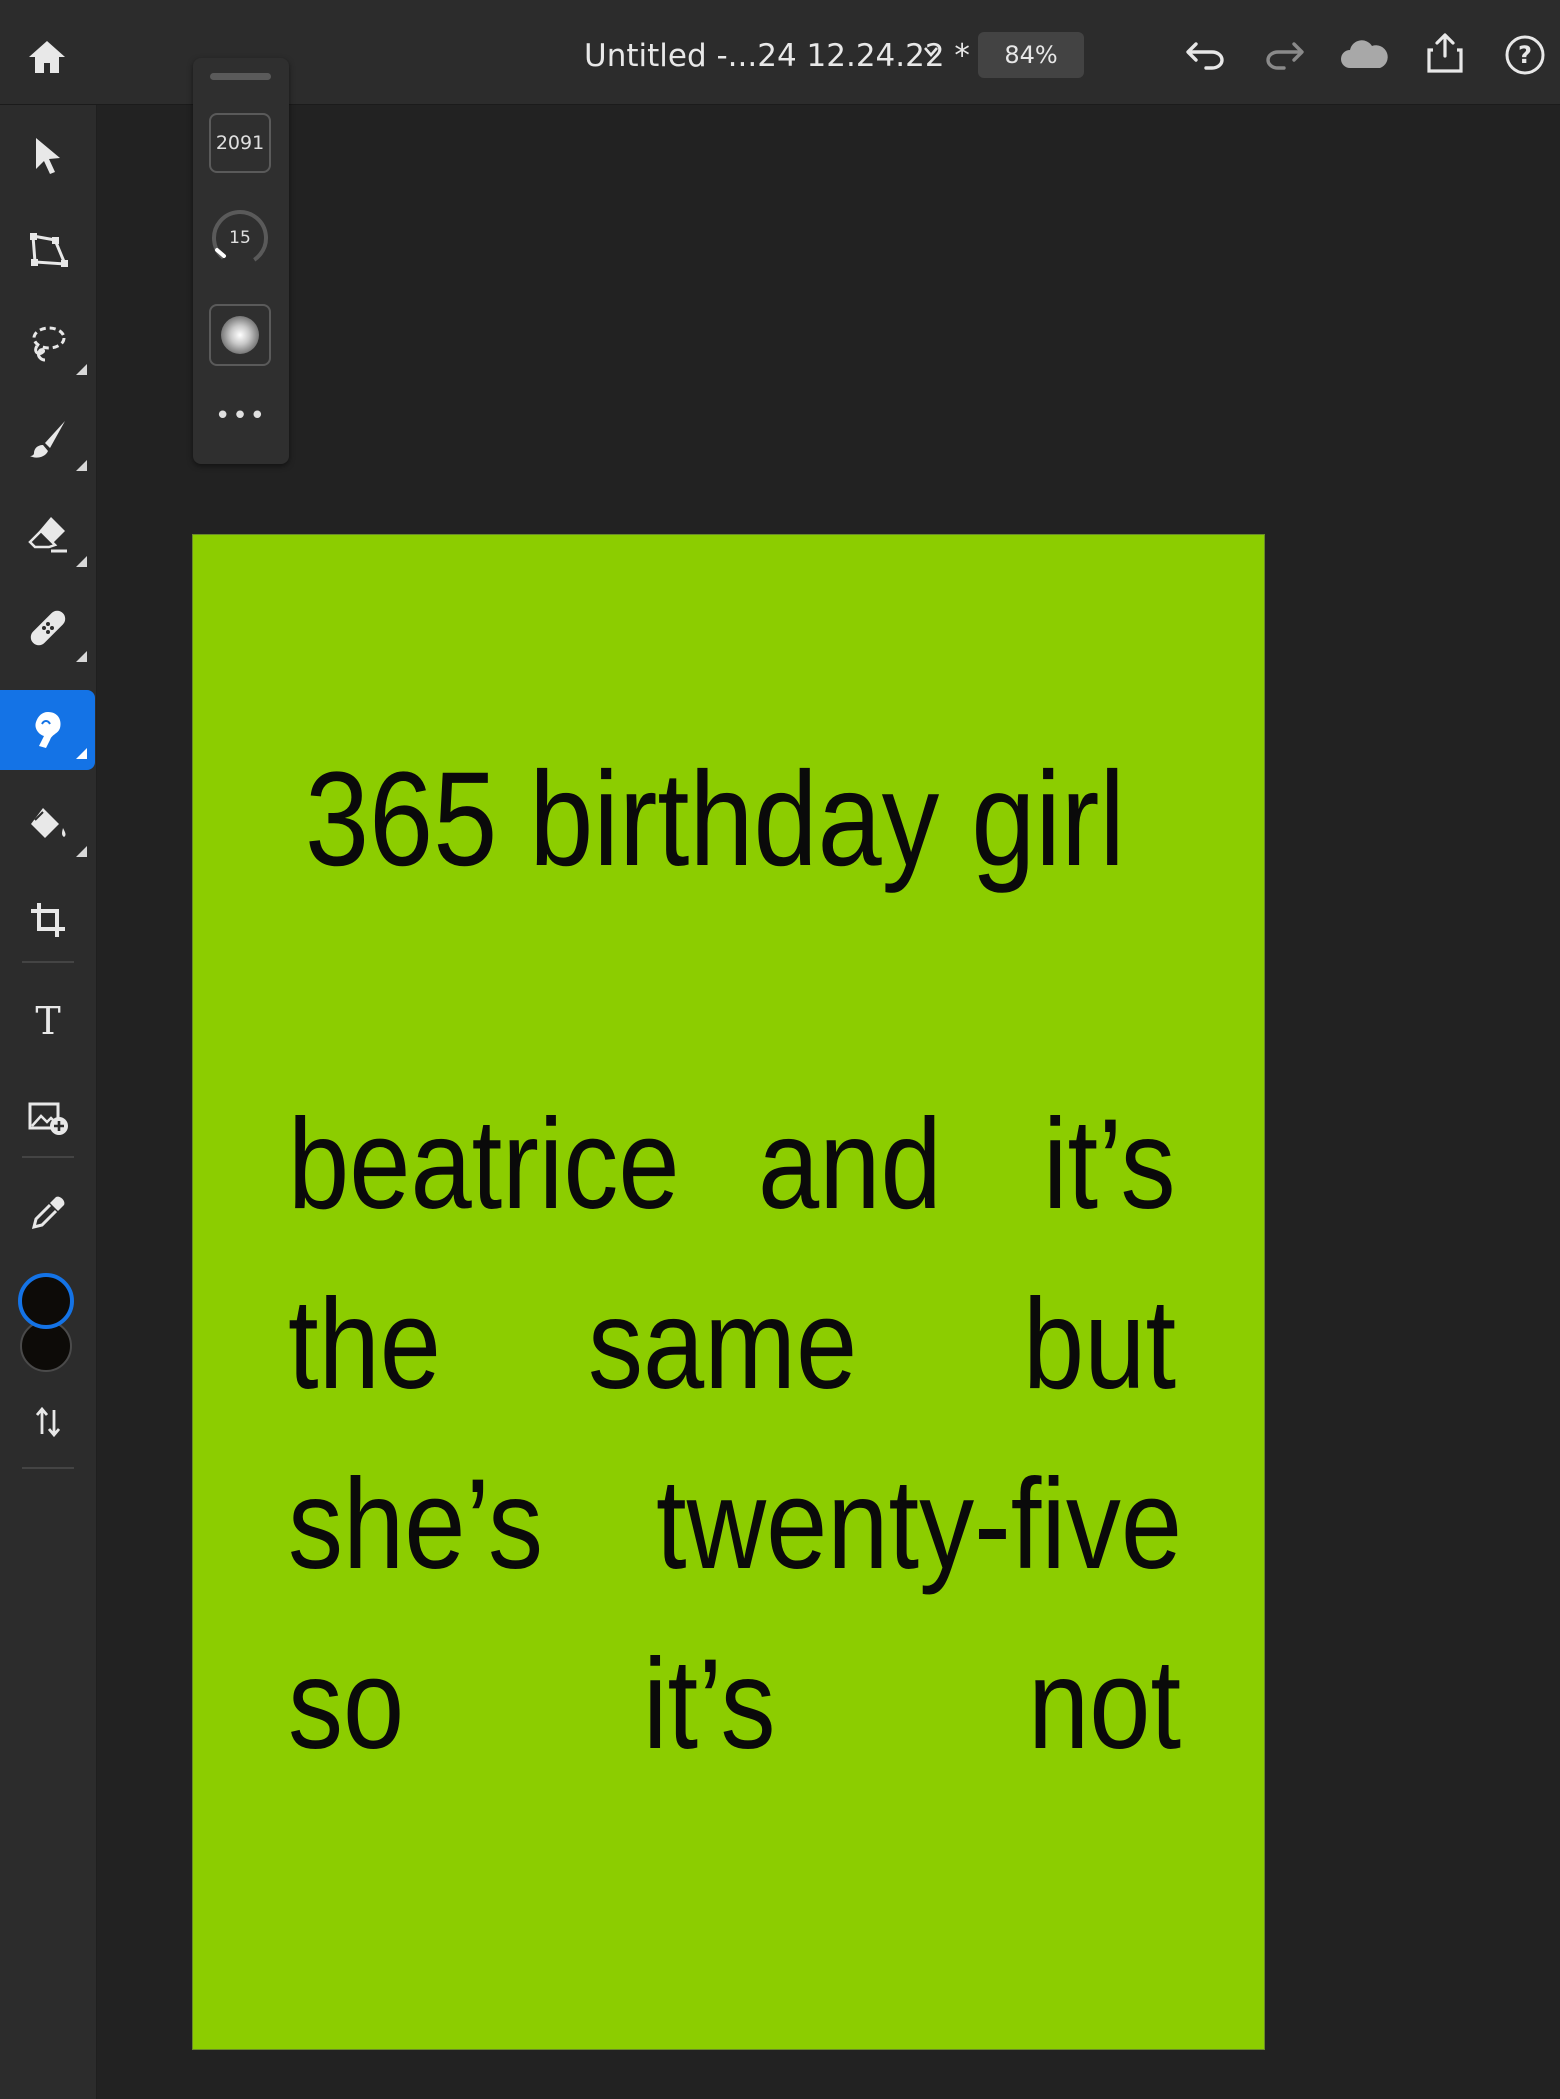  What do you see at coordinates (484, 1165) in the screenshot?
I see `text-word: beatrice` at bounding box center [484, 1165].